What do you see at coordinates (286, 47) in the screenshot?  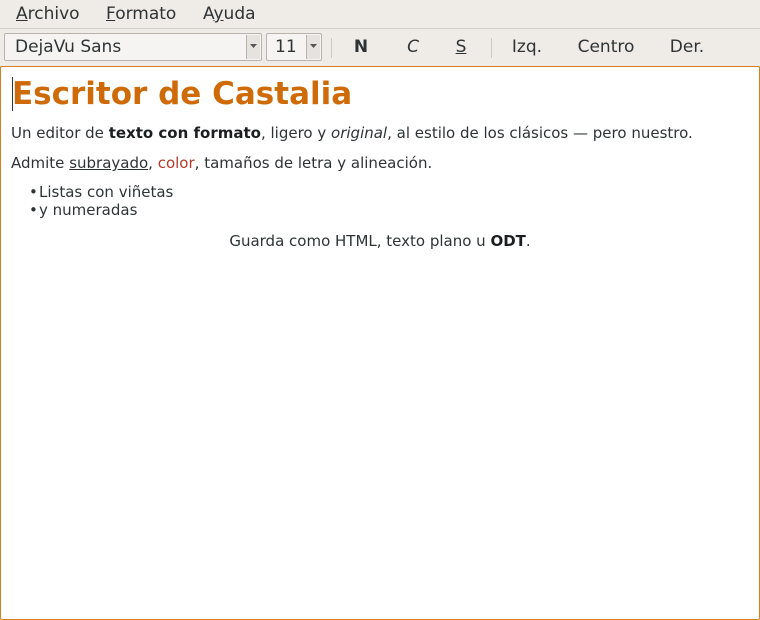 I see `font-size-value: 11` at bounding box center [286, 47].